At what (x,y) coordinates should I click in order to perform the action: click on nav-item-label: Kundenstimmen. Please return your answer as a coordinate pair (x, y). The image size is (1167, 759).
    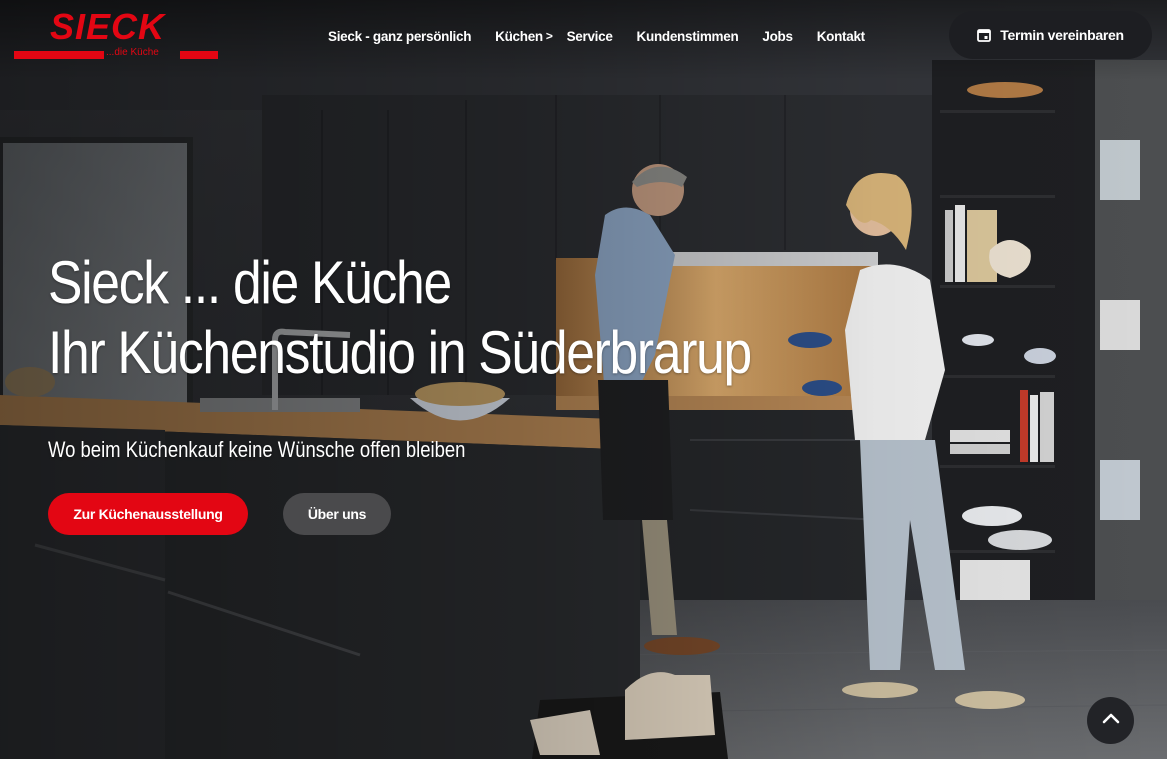
    Looking at the image, I should click on (687, 36).